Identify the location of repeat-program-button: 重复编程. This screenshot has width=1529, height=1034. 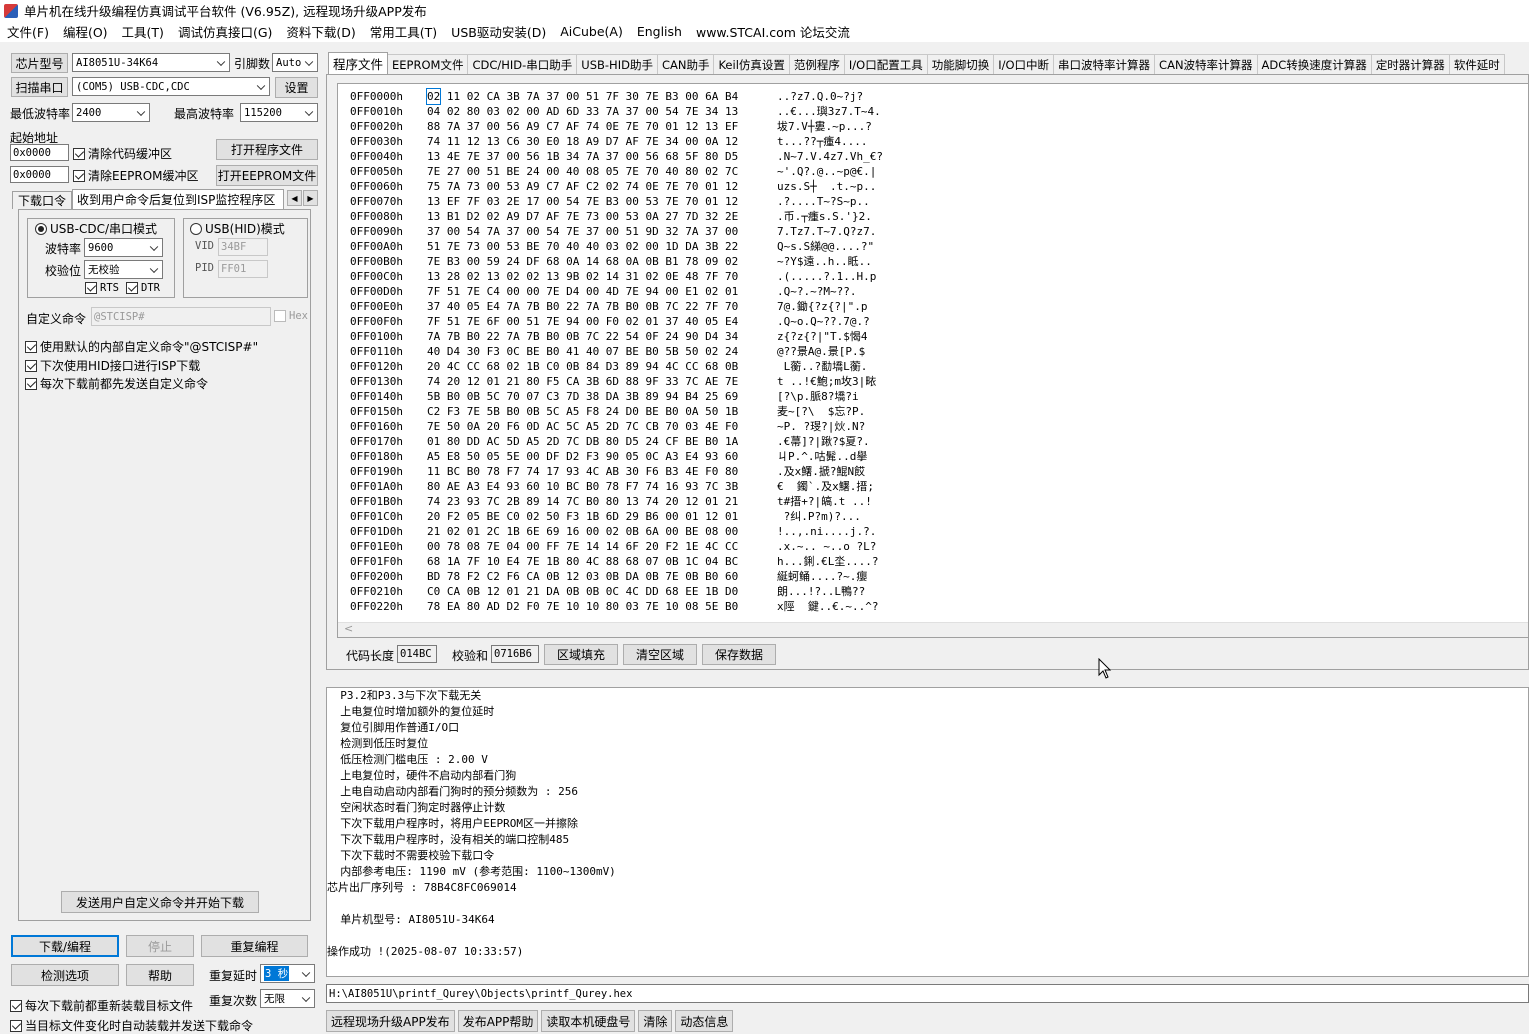
(254, 946).